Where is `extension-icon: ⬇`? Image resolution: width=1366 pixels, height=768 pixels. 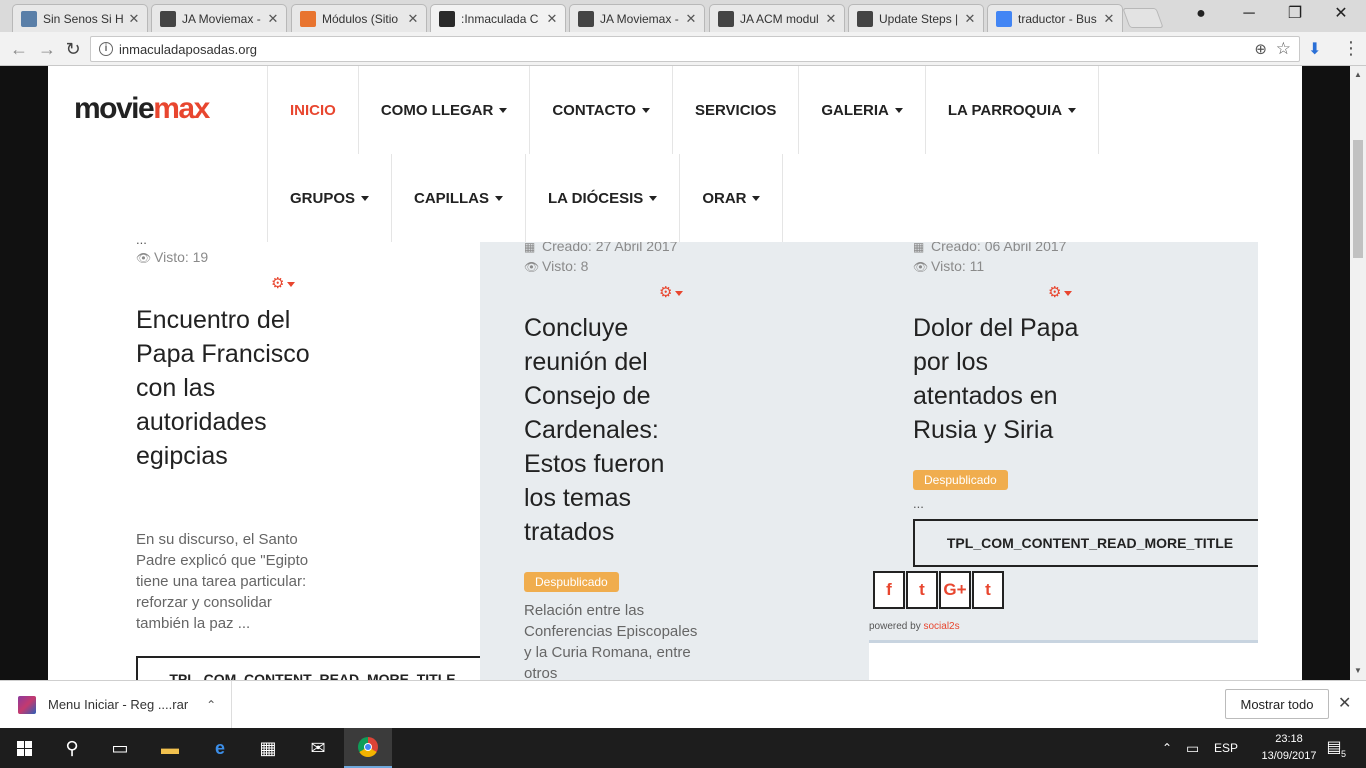
extension-icon: ⬇ is located at coordinates (1314, 49).